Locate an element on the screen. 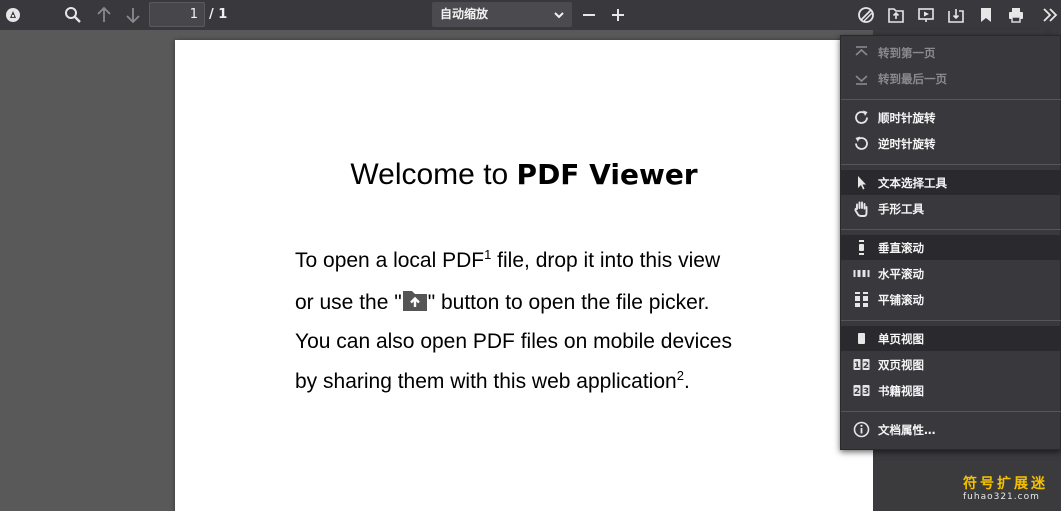 The image size is (1061, 511). vertical-scroll-icon is located at coordinates (861, 247).